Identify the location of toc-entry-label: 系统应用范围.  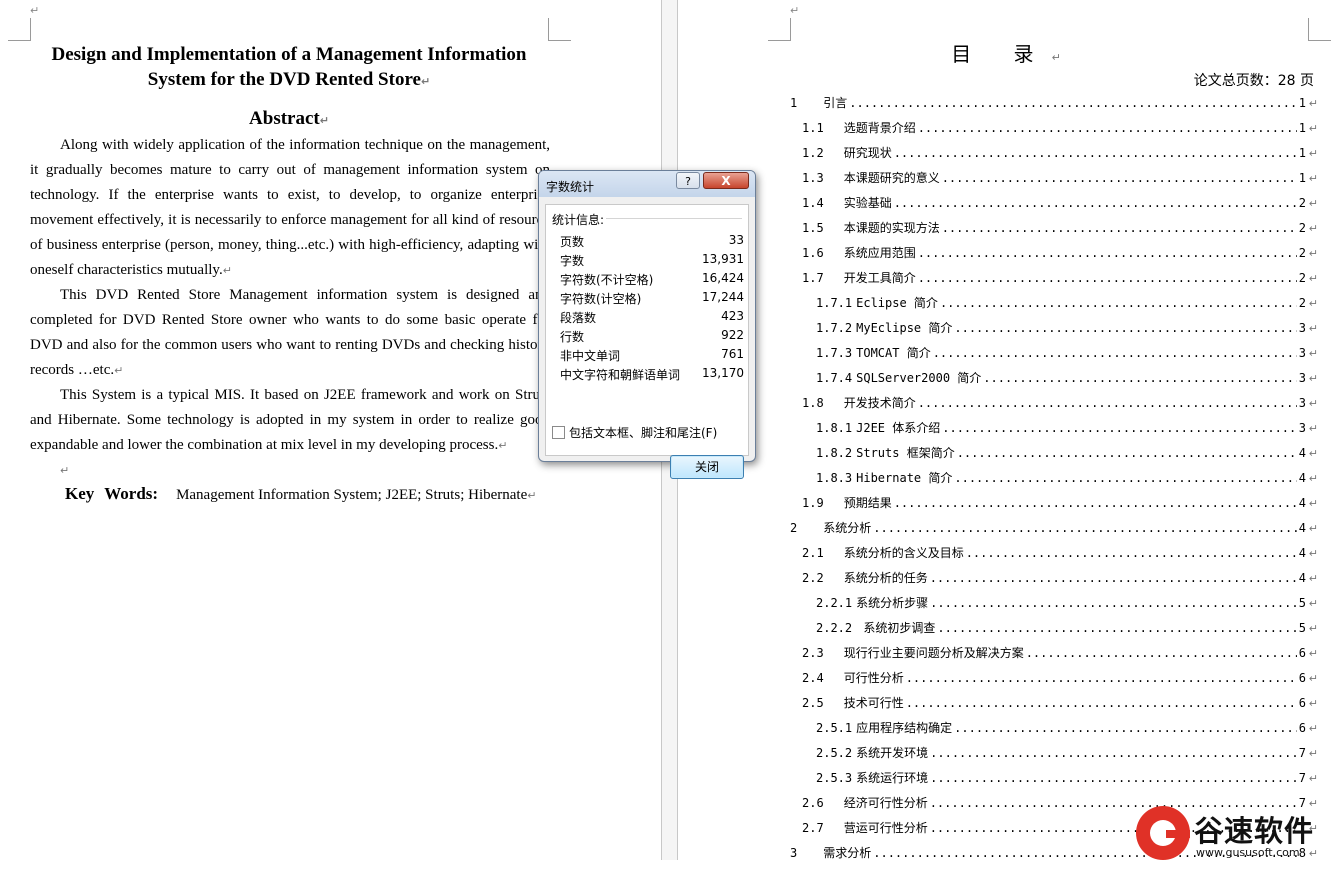
(879, 253).